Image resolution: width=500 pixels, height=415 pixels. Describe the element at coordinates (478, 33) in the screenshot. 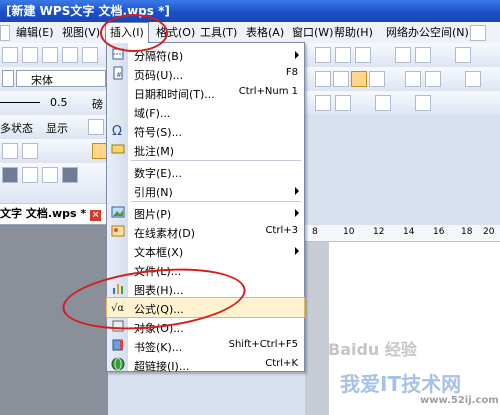

I see `help-icon` at that location.